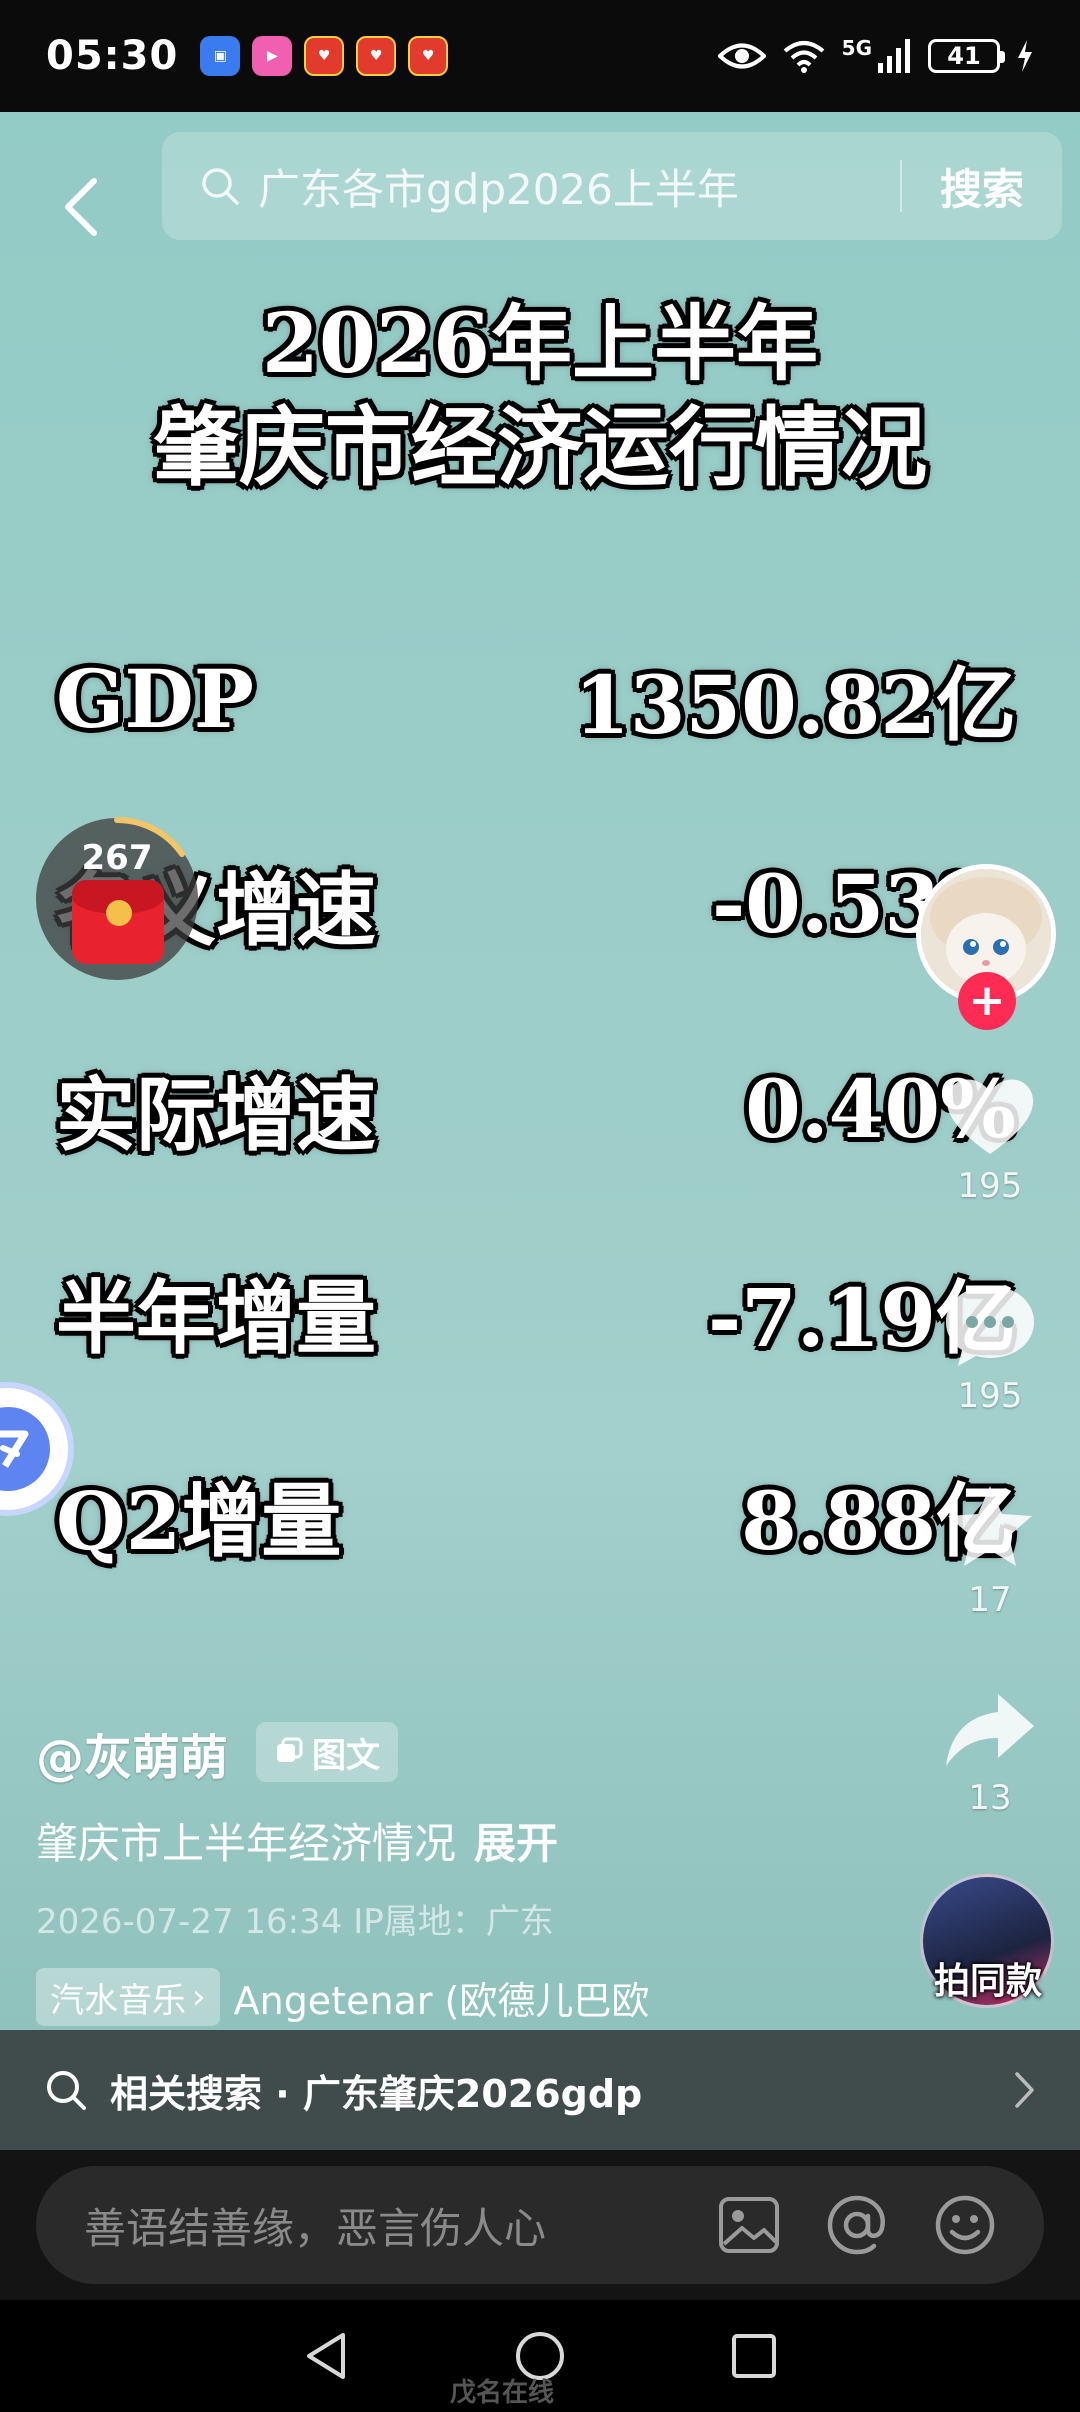 This screenshot has height=2412, width=1080. Describe the element at coordinates (894, 56) in the screenshot. I see `signal-icon` at that location.